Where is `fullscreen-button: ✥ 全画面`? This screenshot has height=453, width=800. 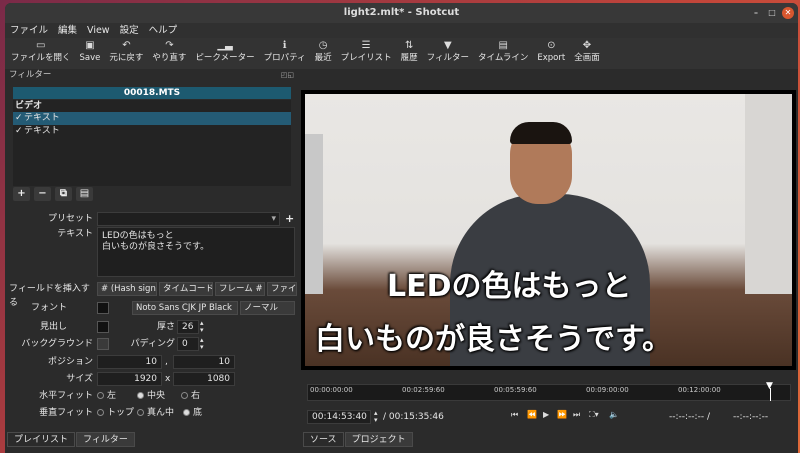
fullscreen-button: ✥ 全画面 is located at coordinates (587, 51).